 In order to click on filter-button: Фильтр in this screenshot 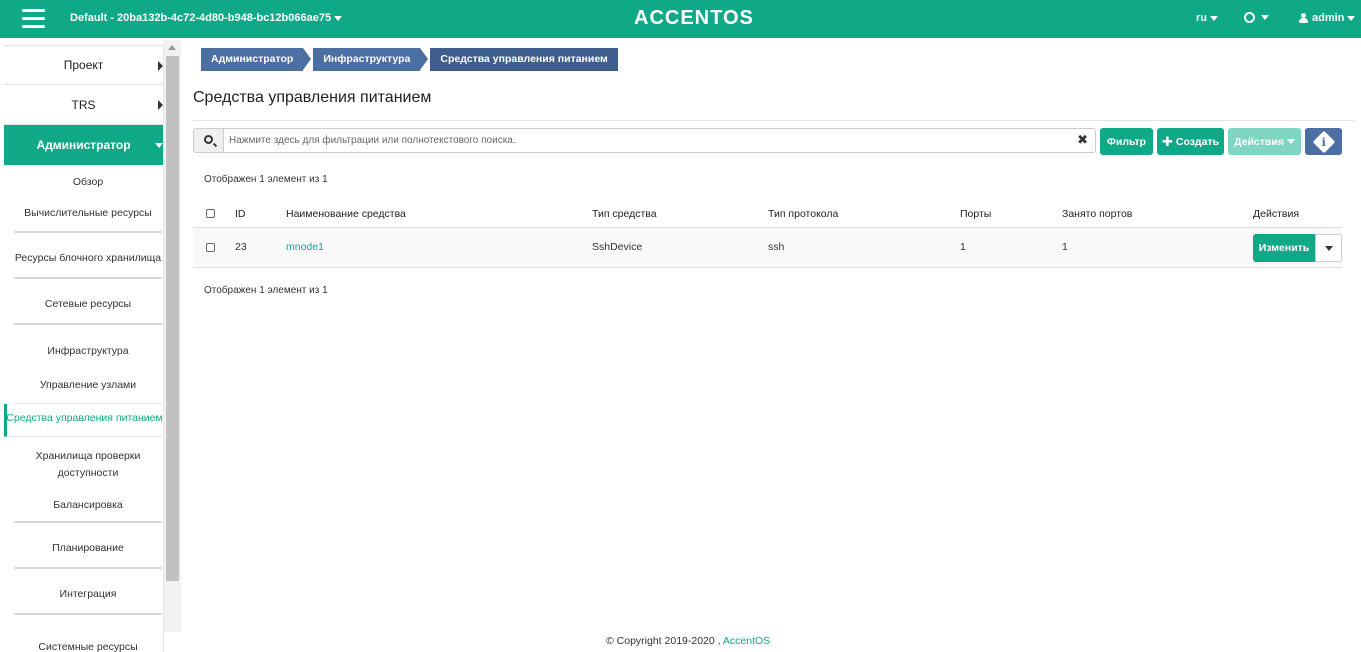, I will do `click(1126, 141)`.